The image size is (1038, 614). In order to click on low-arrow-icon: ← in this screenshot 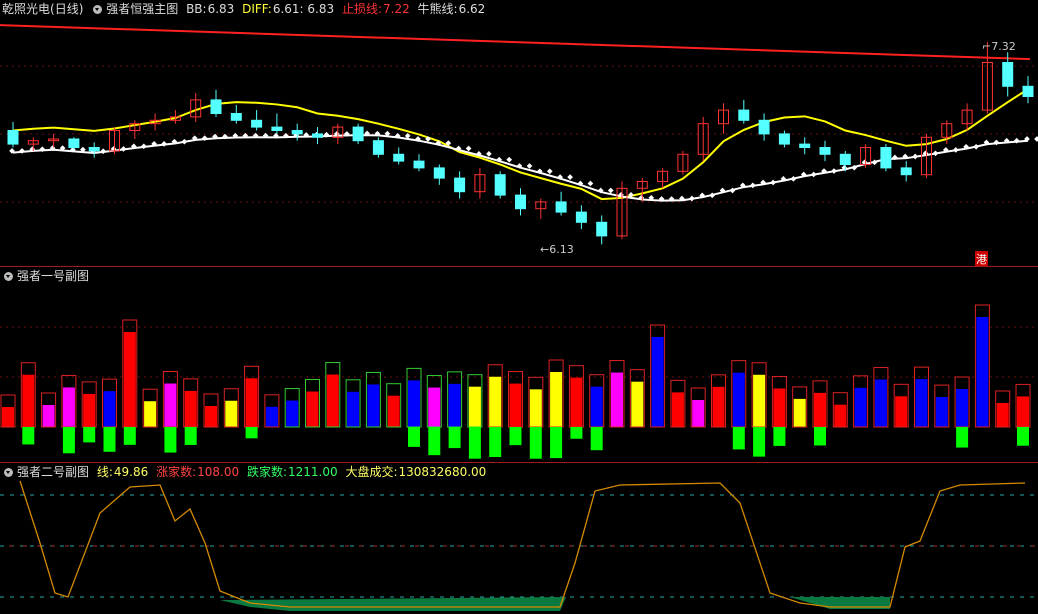, I will do `click(545, 249)`.